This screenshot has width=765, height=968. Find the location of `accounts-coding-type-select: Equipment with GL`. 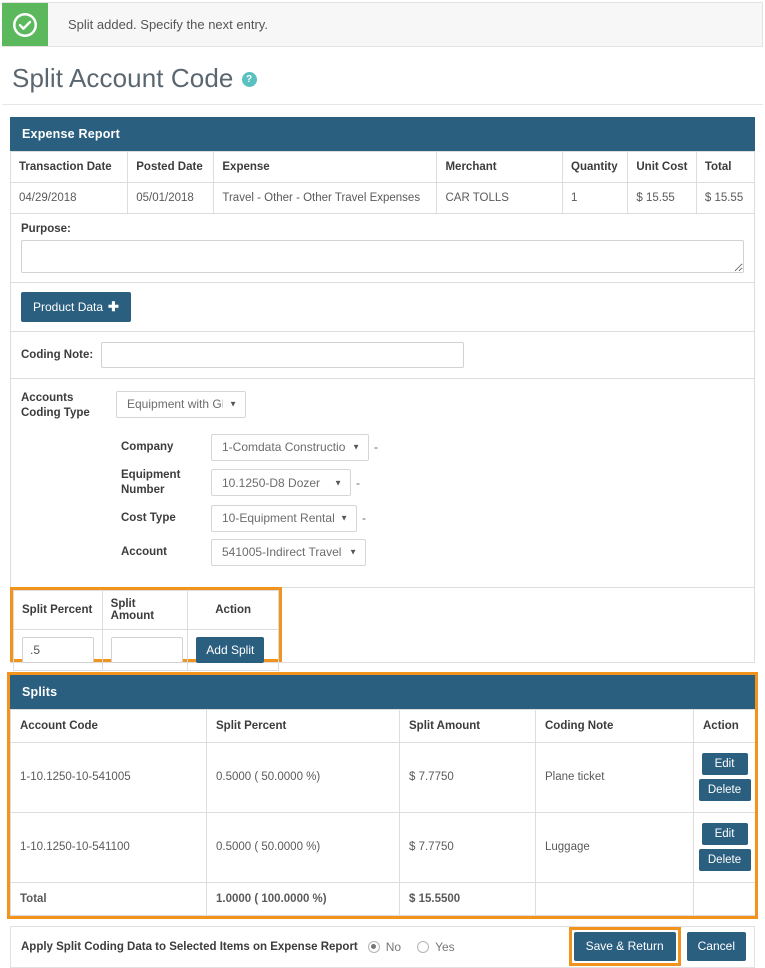

accounts-coding-type-select: Equipment with GL is located at coordinates (181, 404).